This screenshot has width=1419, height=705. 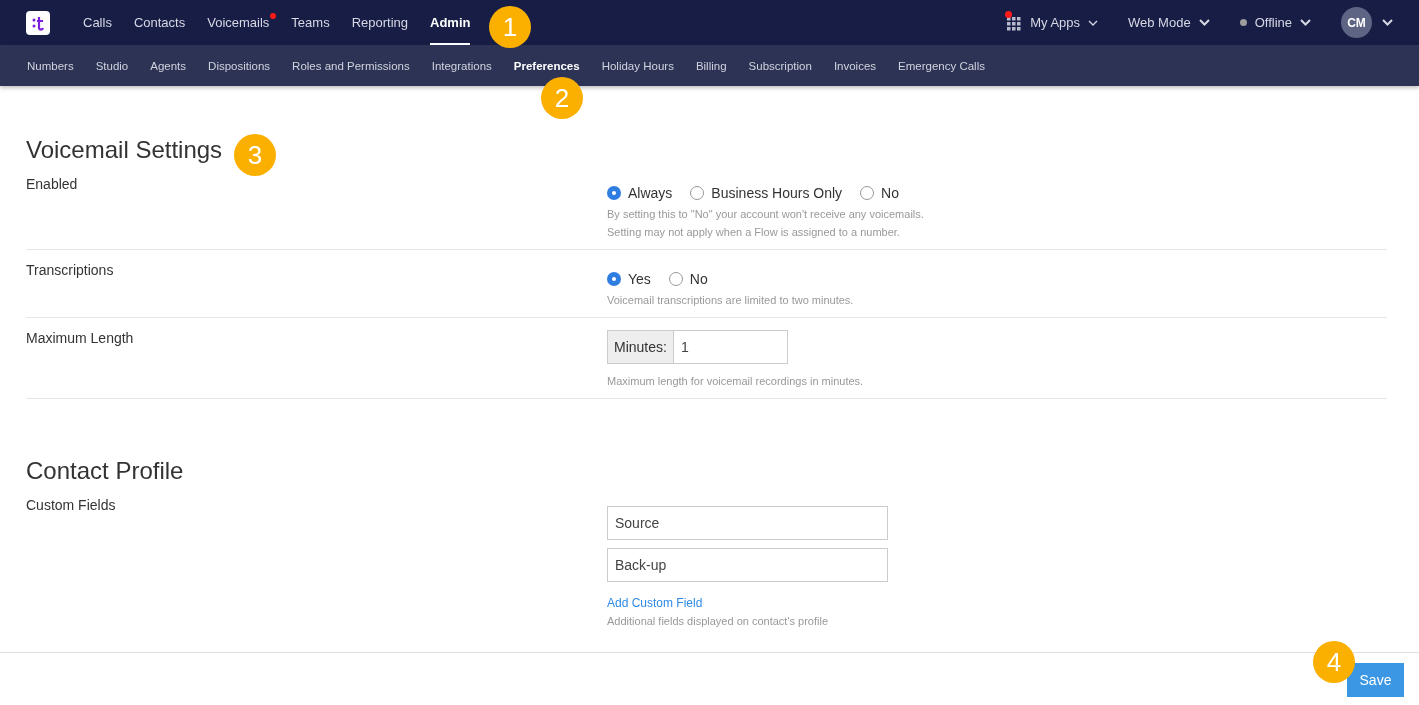 What do you see at coordinates (747, 523) in the screenshot?
I see `custom-field-input: Source` at bounding box center [747, 523].